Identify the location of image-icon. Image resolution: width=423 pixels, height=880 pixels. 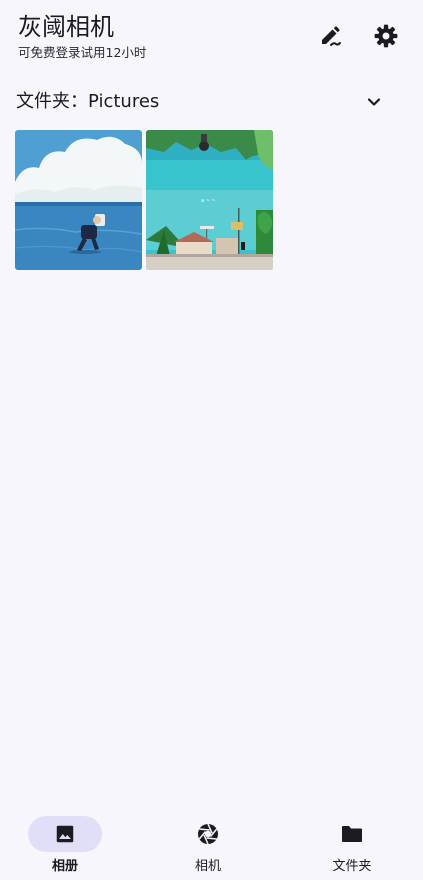
(65, 834).